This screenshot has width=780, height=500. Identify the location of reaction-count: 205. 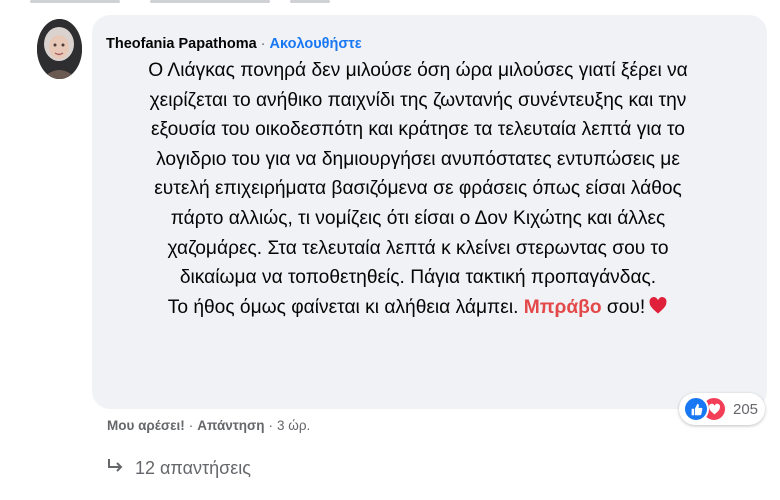
(746, 409).